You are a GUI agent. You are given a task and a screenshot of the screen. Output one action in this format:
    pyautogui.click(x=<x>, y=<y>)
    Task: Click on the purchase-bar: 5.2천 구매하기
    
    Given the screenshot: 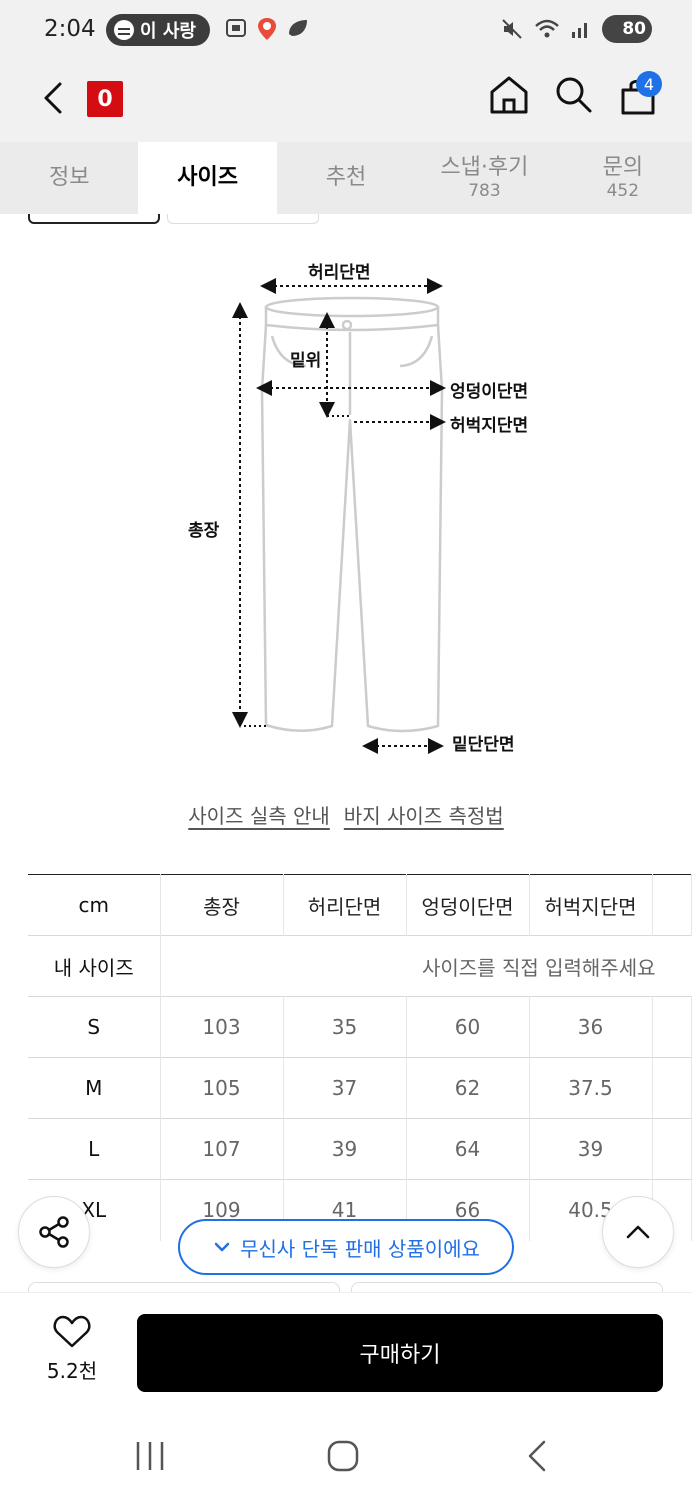 What is the action you would take?
    pyautogui.click(x=346, y=1351)
    